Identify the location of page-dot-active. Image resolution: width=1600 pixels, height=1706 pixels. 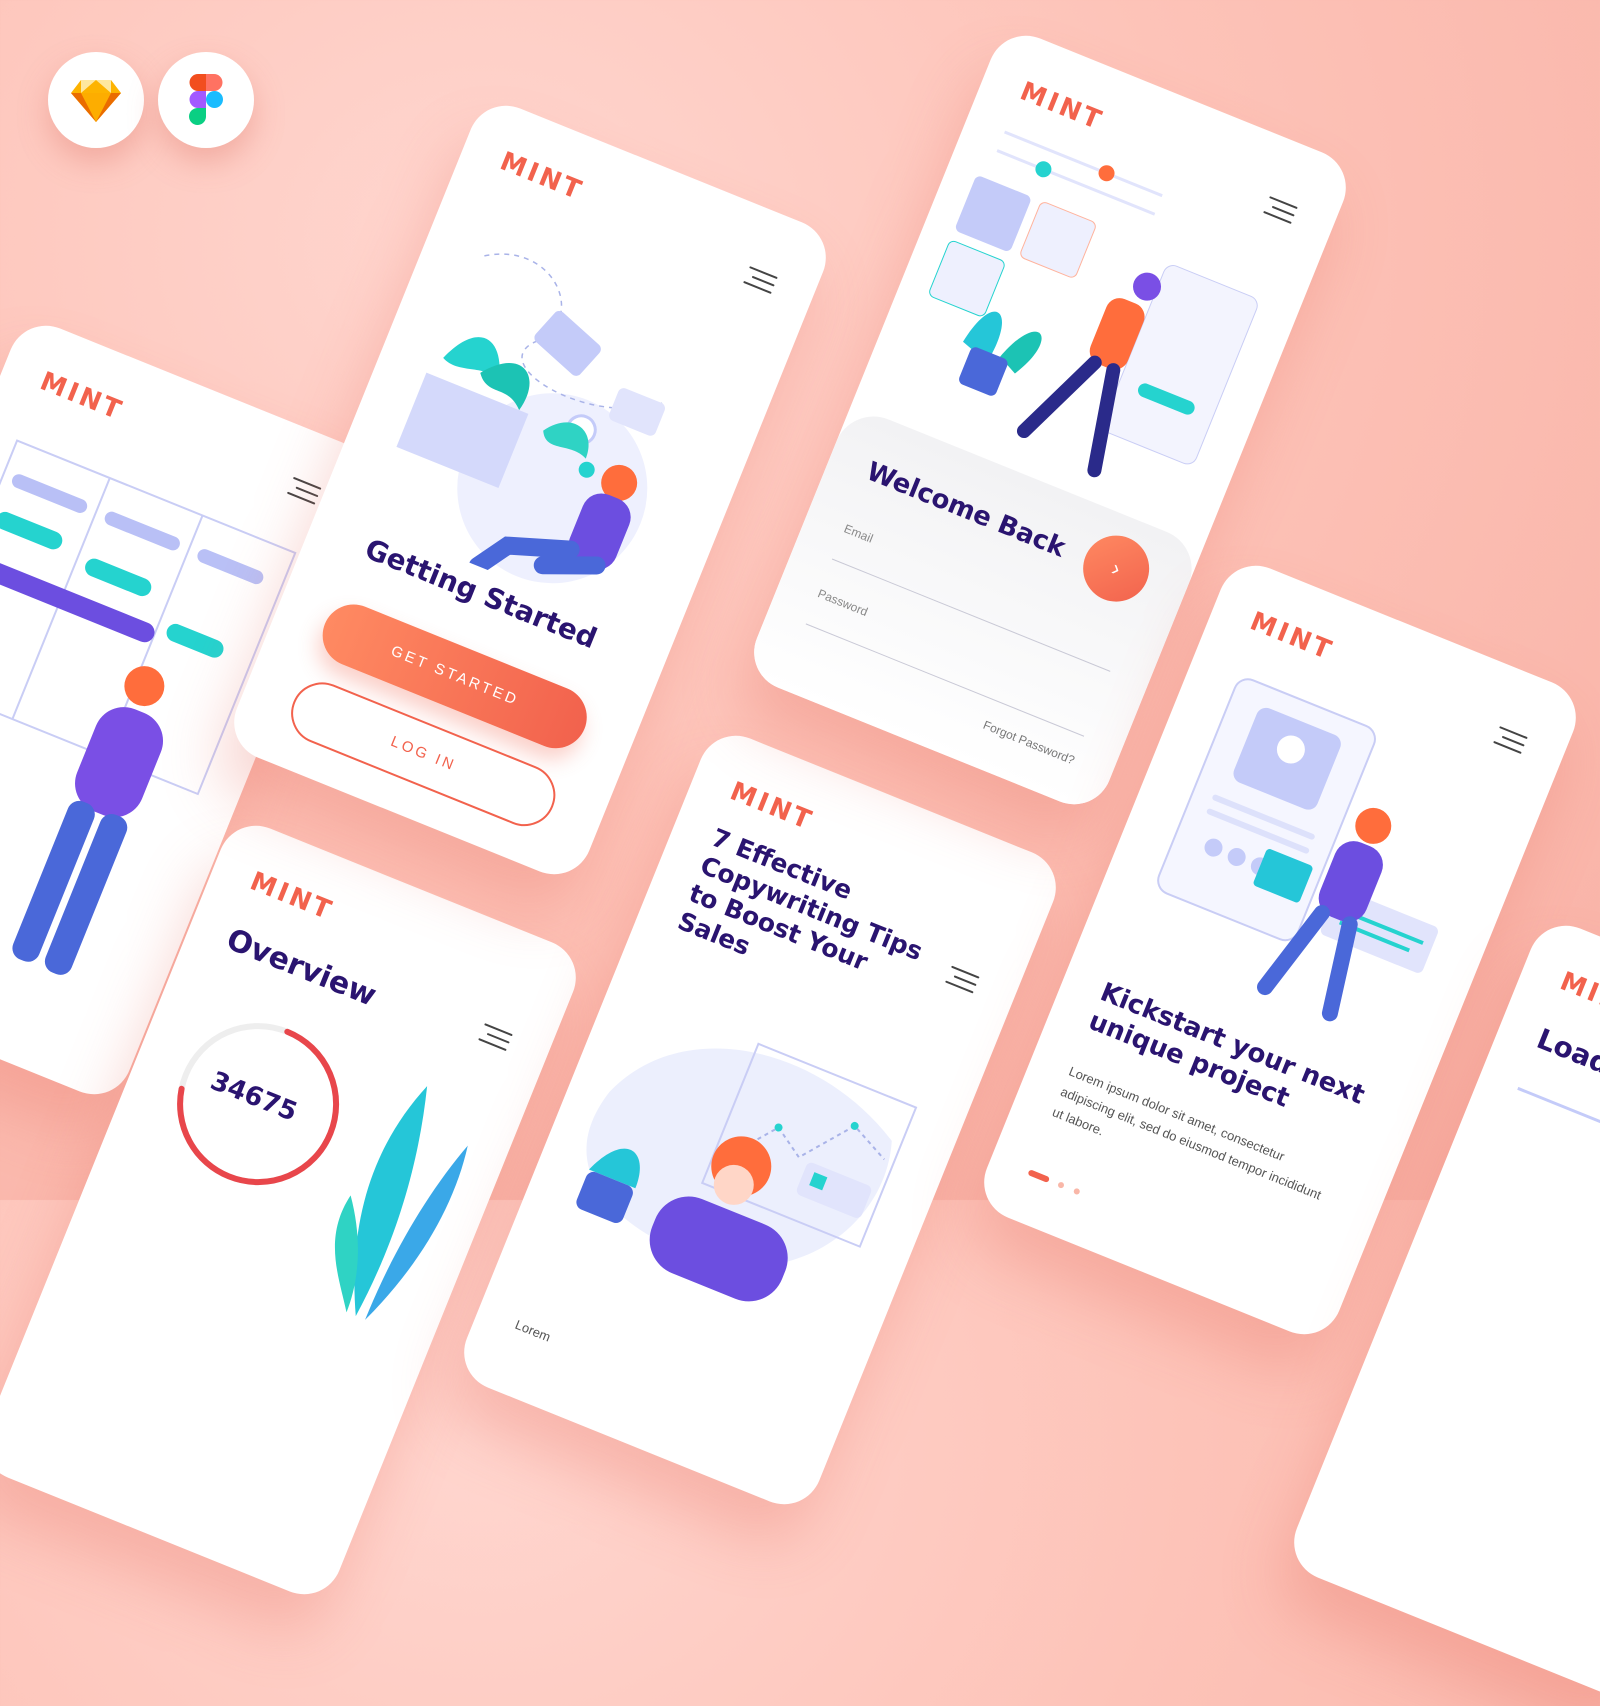
(1039, 1176).